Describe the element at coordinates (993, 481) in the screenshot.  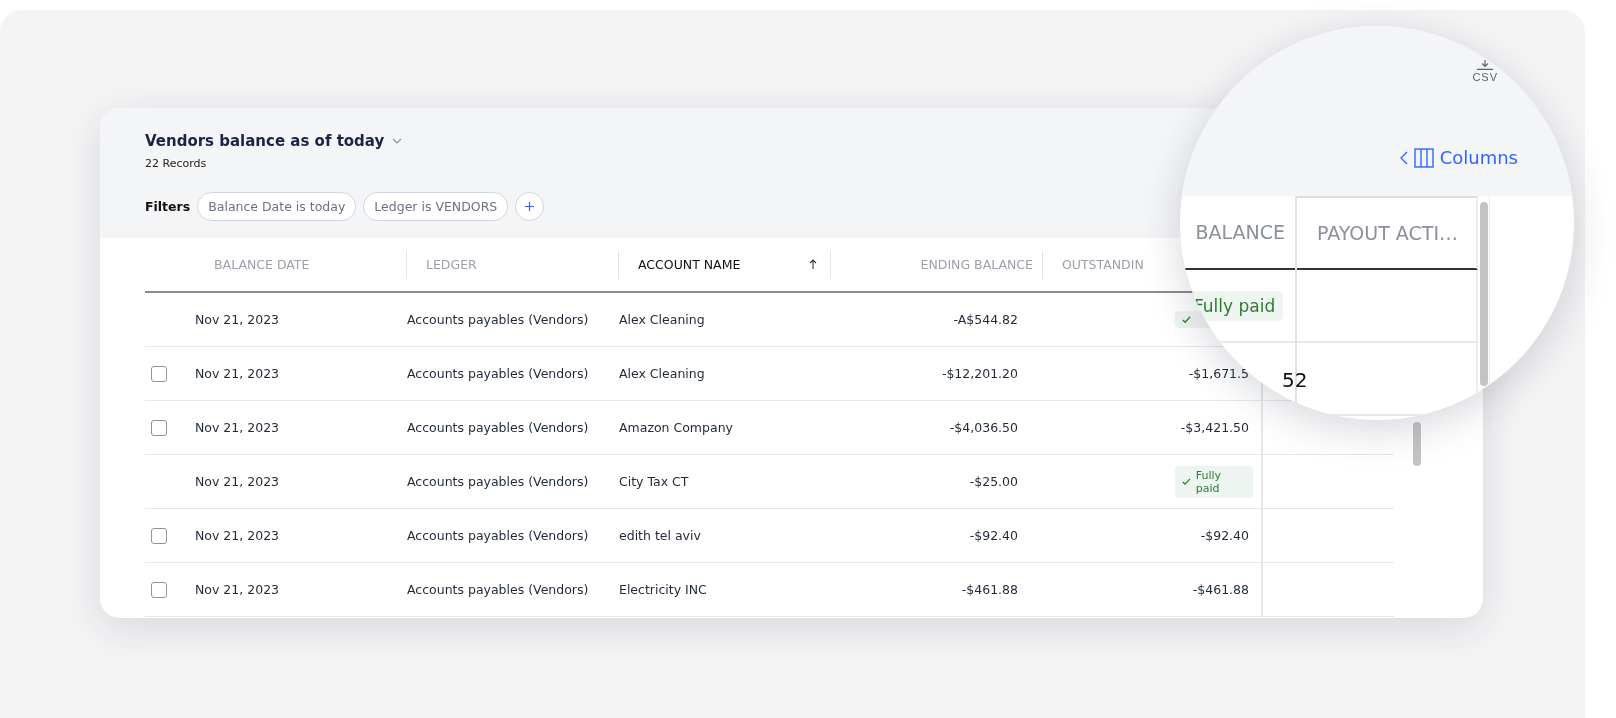
I see `amount-cell: -$25.00` at that location.